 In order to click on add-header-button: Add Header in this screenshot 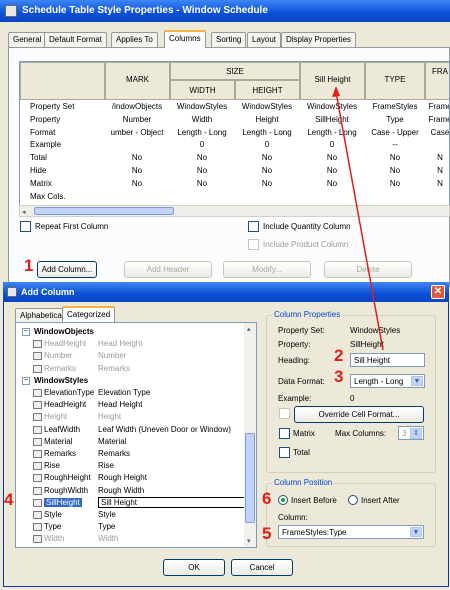, I will do `click(168, 269)`.